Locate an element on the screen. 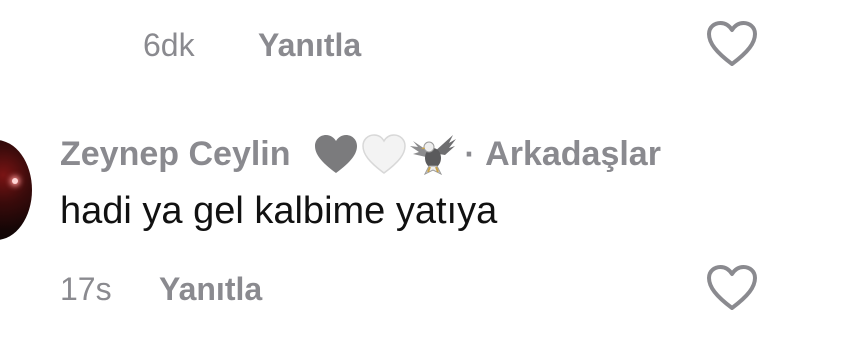 This screenshot has height=358, width=859. avatar is located at coordinates (16, 190).